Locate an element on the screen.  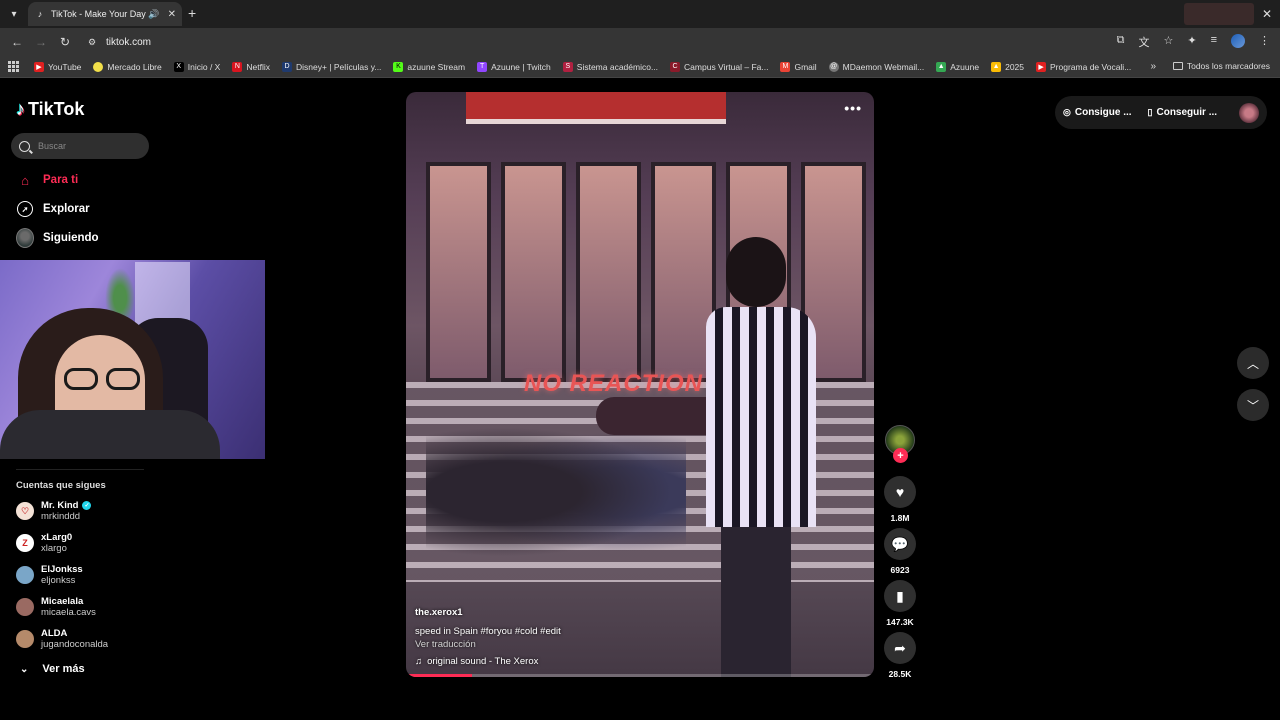
close-window-icon: ✕ is located at coordinates (1267, 14).